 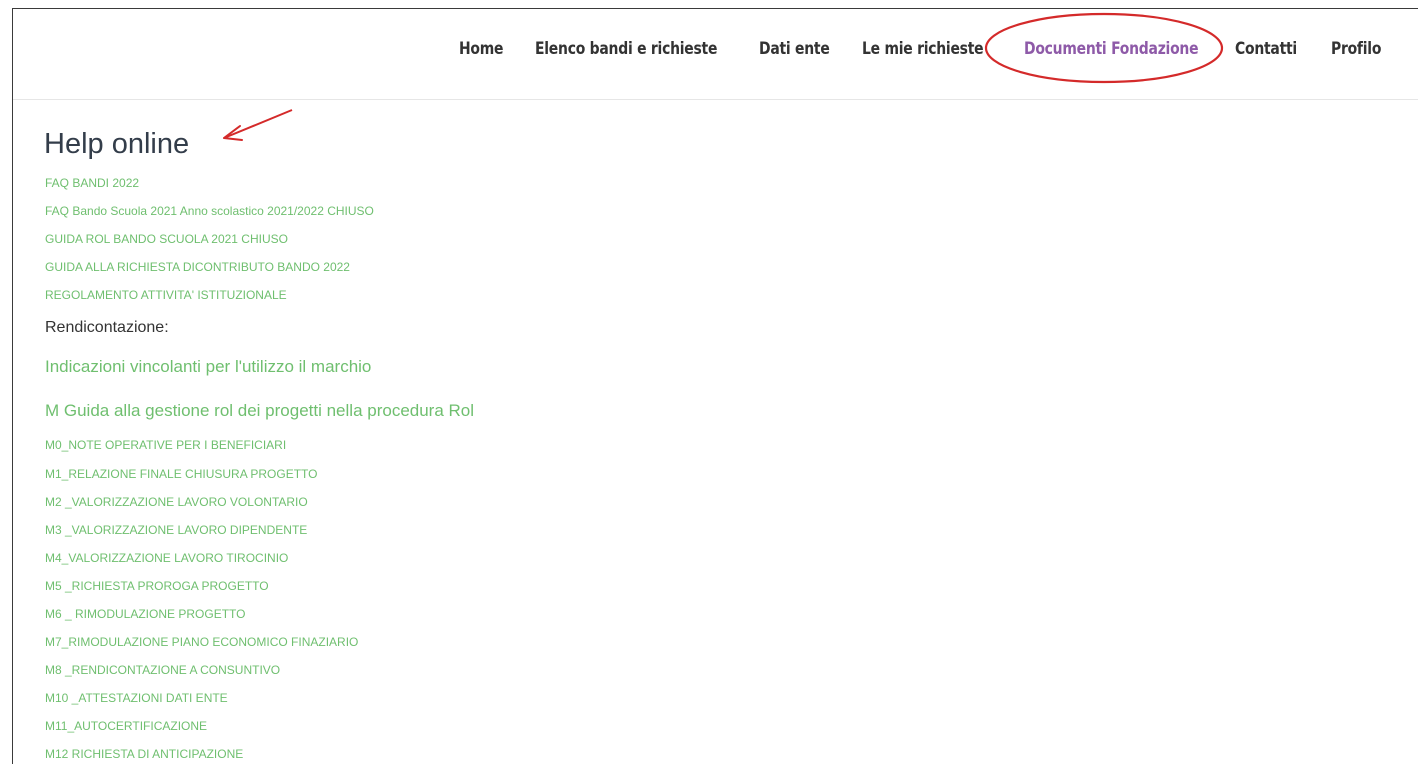 I want to click on link-m8: M8 _RENDICONTAZIONE A CONSUNTIVO, so click(x=162, y=670).